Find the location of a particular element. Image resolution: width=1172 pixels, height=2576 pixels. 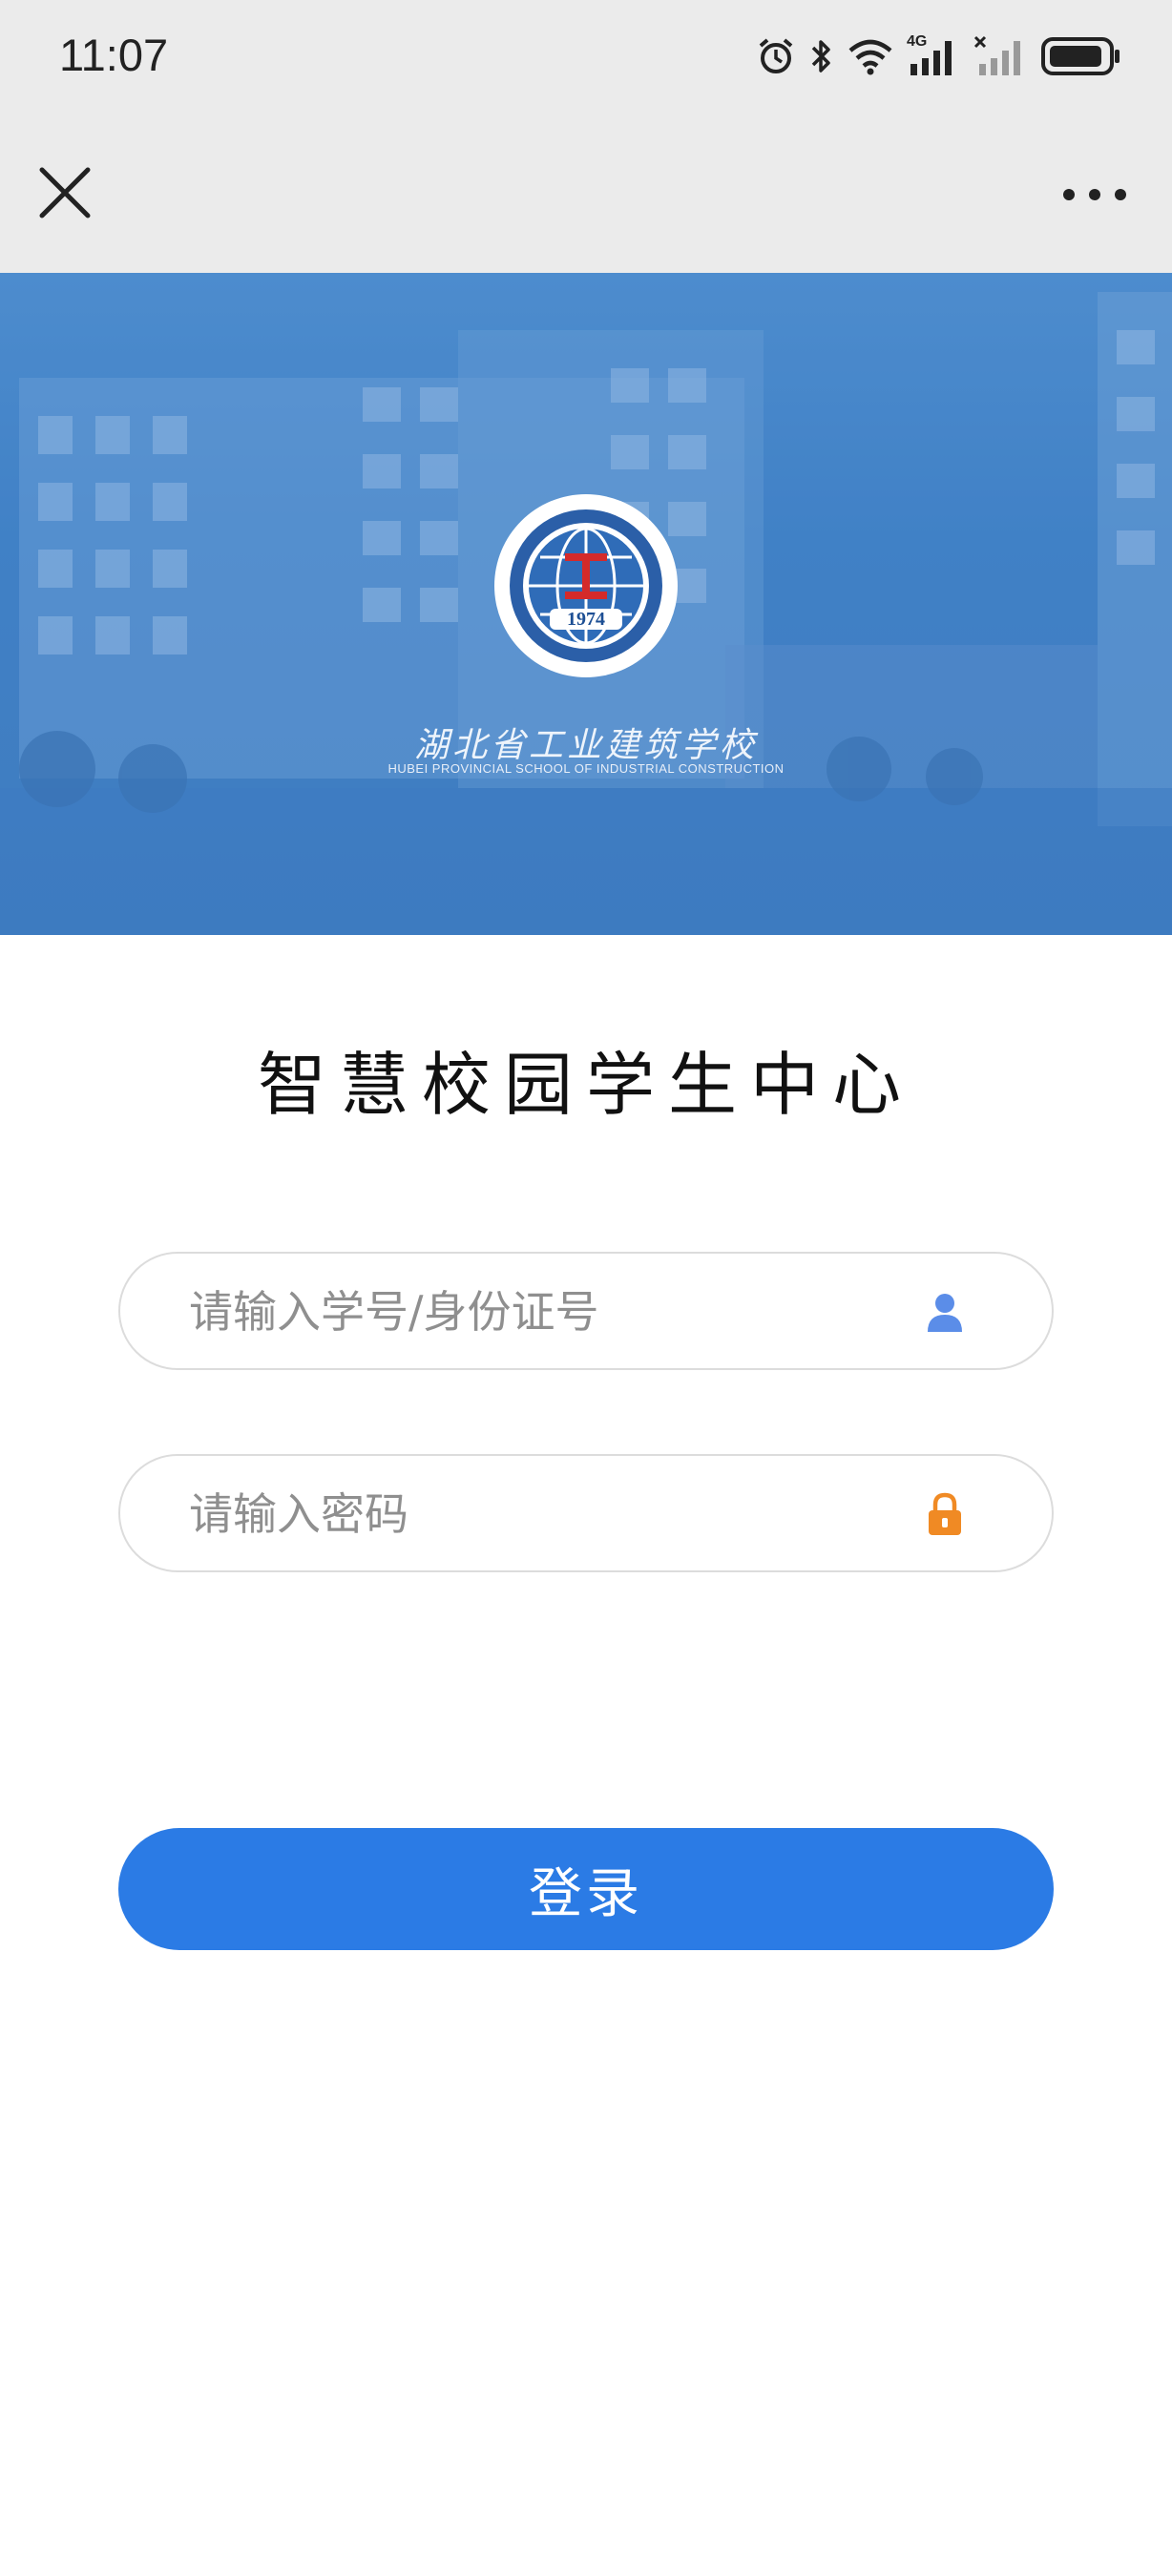

logo-year: 1974 is located at coordinates (586, 619).